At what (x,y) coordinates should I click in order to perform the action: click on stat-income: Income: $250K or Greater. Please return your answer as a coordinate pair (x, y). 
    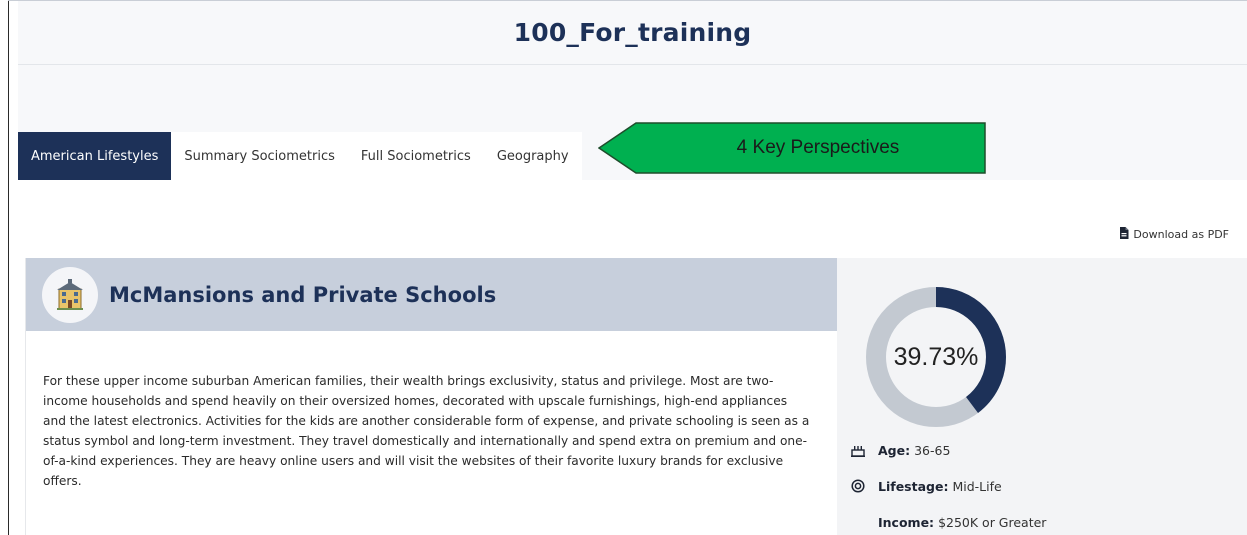
    Looking at the image, I should click on (948, 522).